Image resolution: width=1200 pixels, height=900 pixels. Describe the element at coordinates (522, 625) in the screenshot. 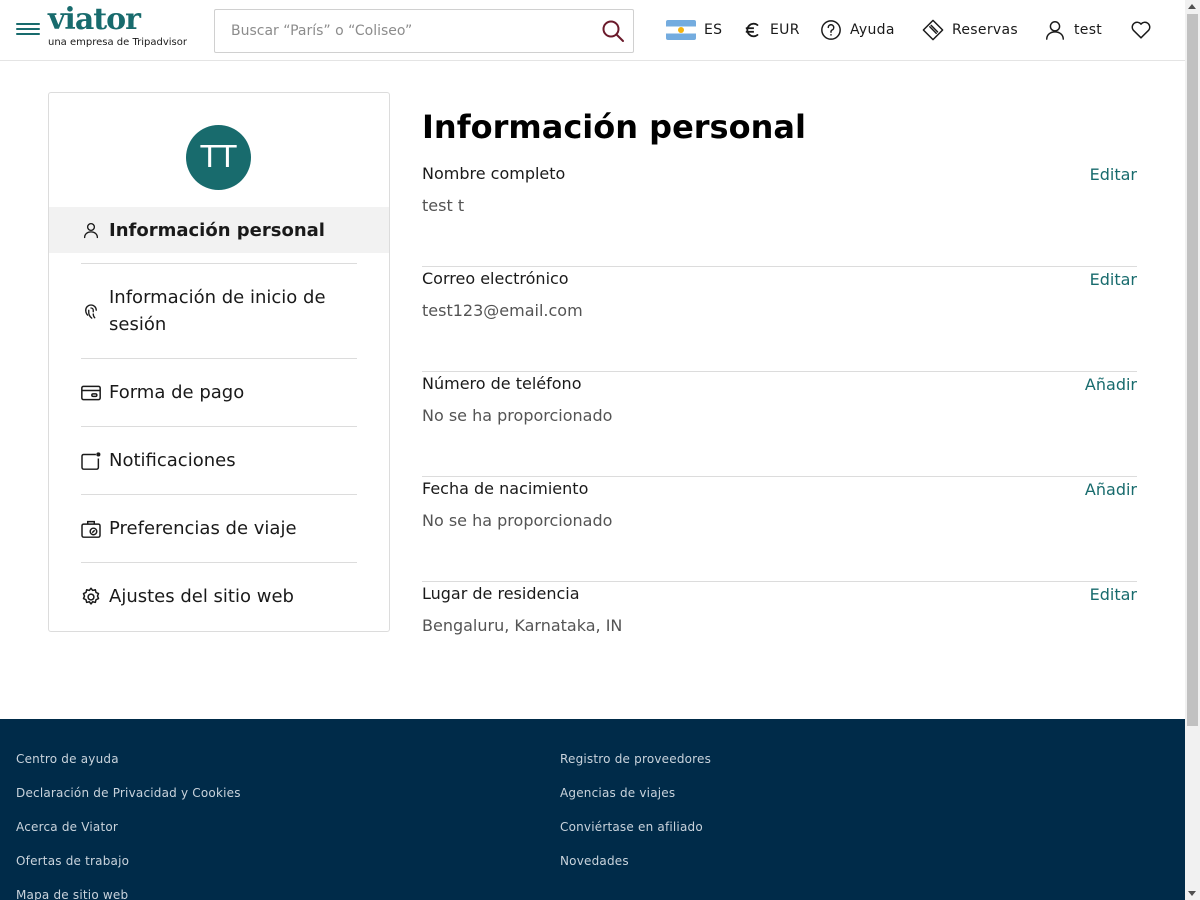

I see `field-value: Bengaluru, Karnataka, IN` at that location.